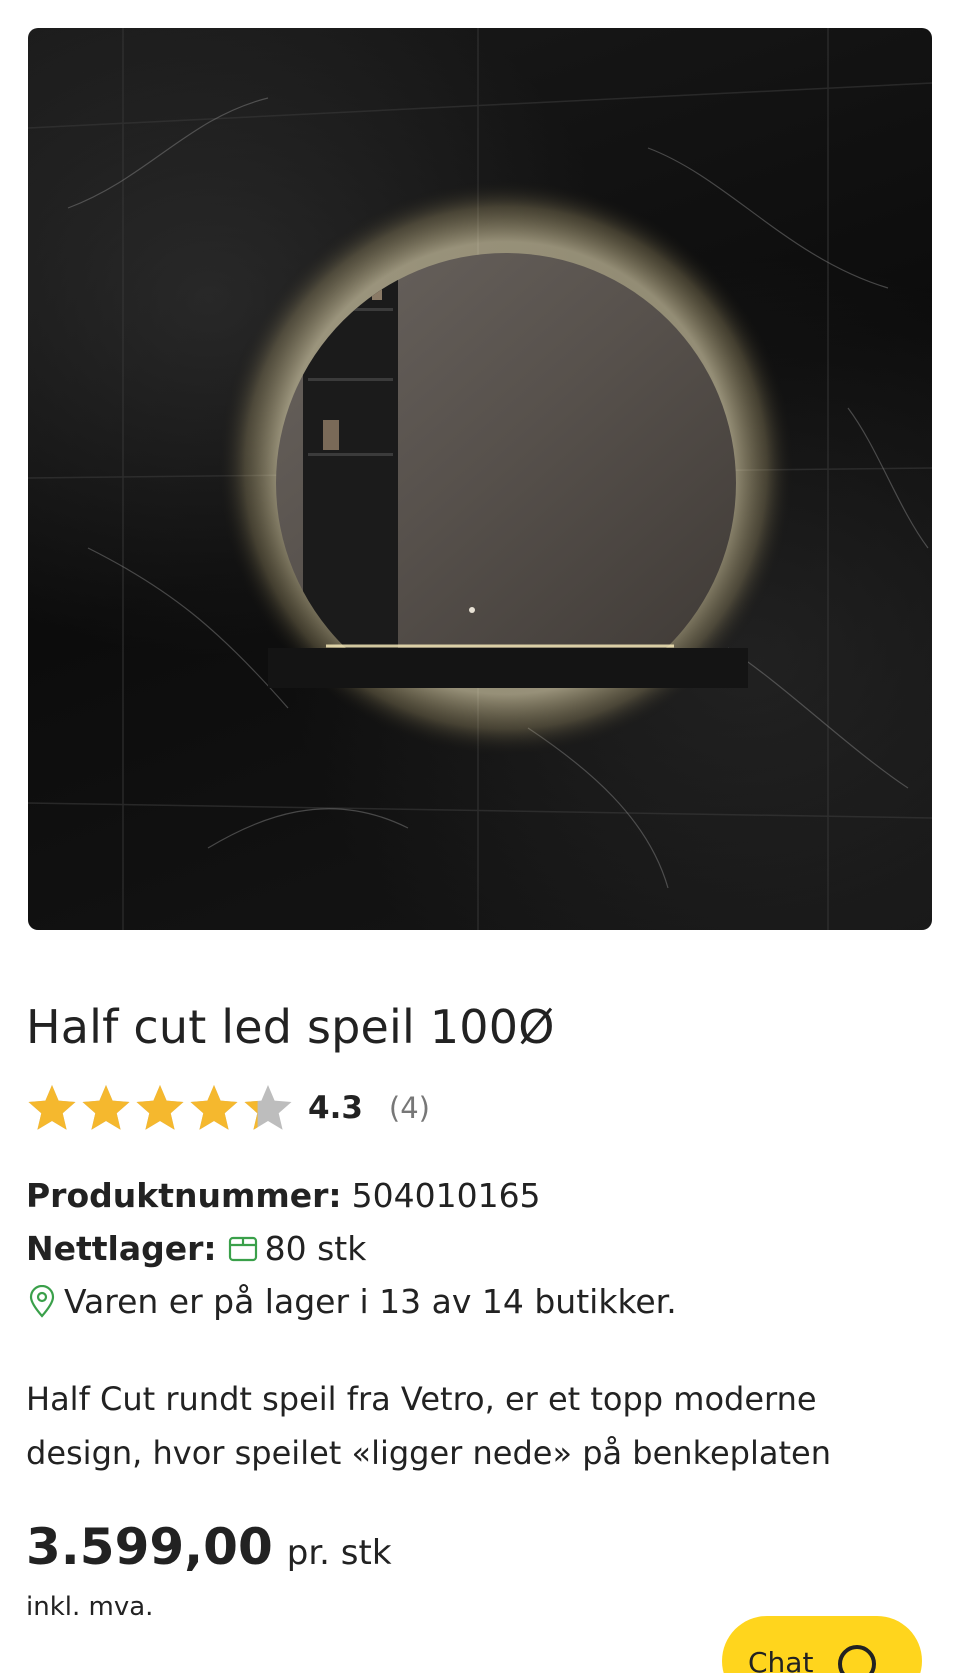  What do you see at coordinates (335, 1108) in the screenshot?
I see `rating-value: 4.3` at bounding box center [335, 1108].